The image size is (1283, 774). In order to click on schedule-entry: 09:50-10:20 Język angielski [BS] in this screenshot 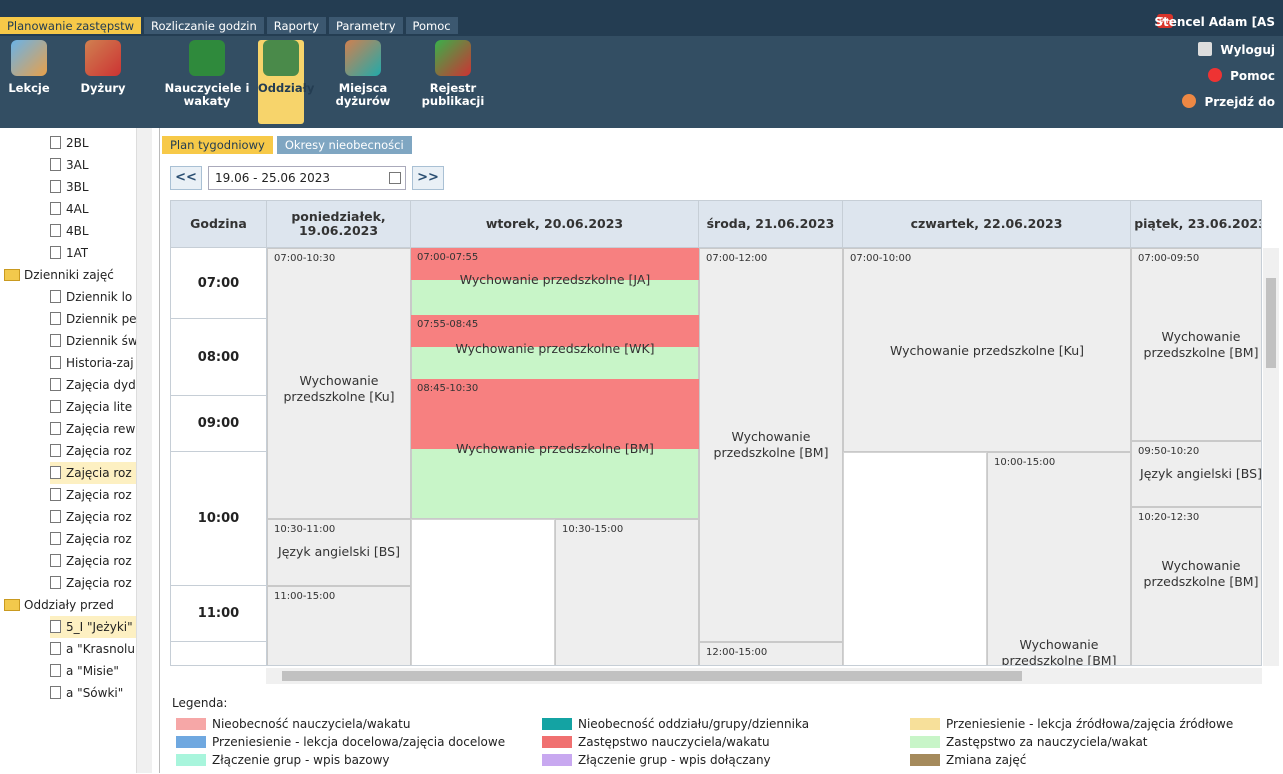, I will do `click(1196, 474)`.